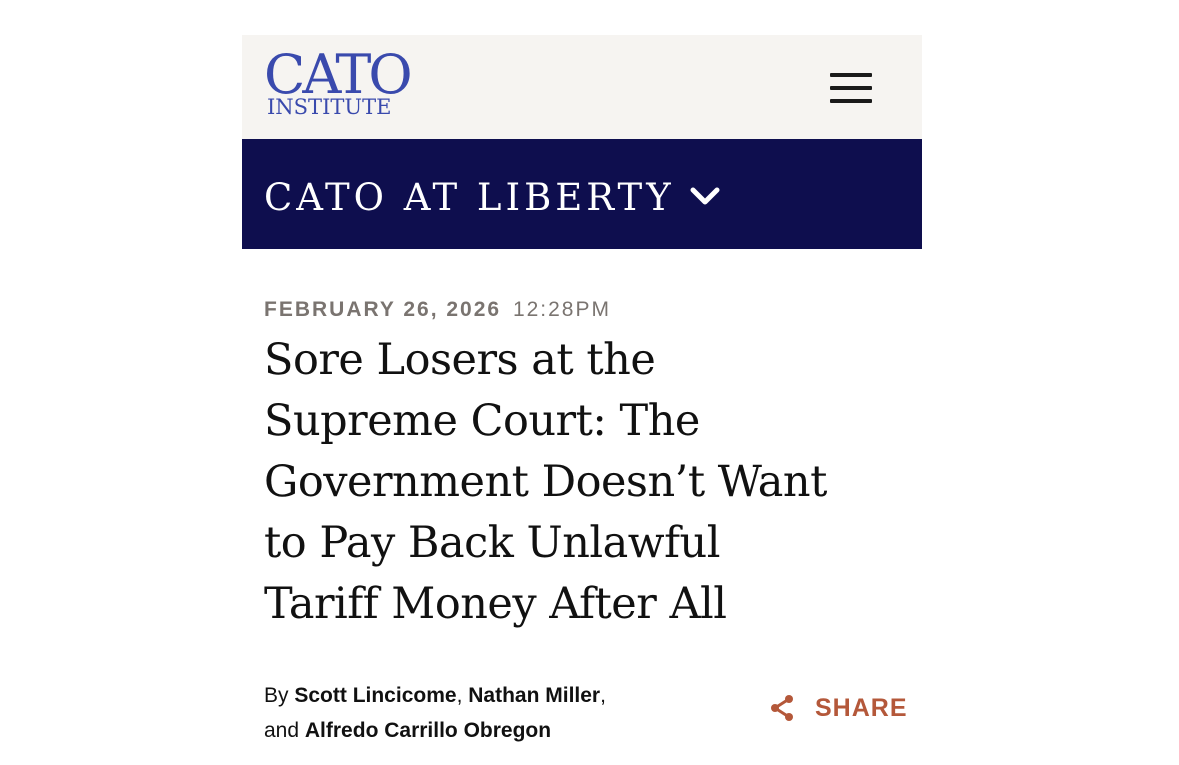 This screenshot has height=765, width=1179. Describe the element at coordinates (469, 197) in the screenshot. I see `section-title: CATO AT LIBERTY` at that location.